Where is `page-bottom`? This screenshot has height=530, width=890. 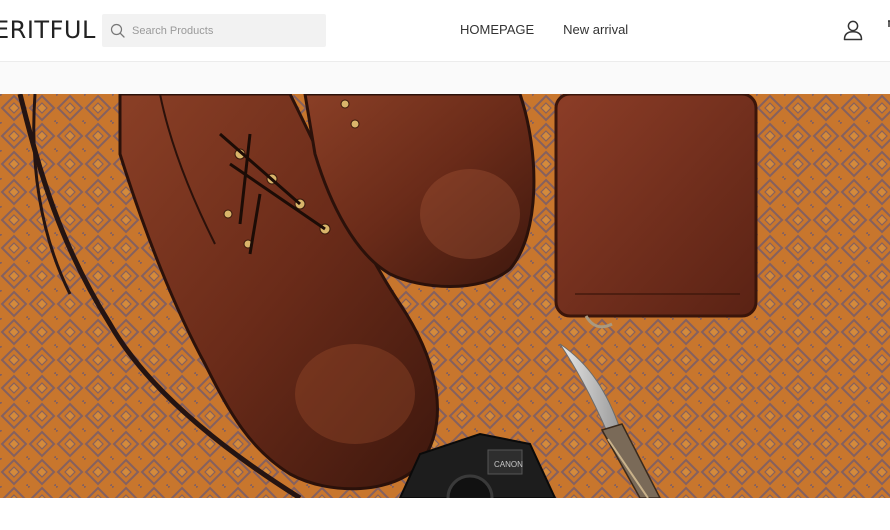 page-bottom is located at coordinates (445, 514).